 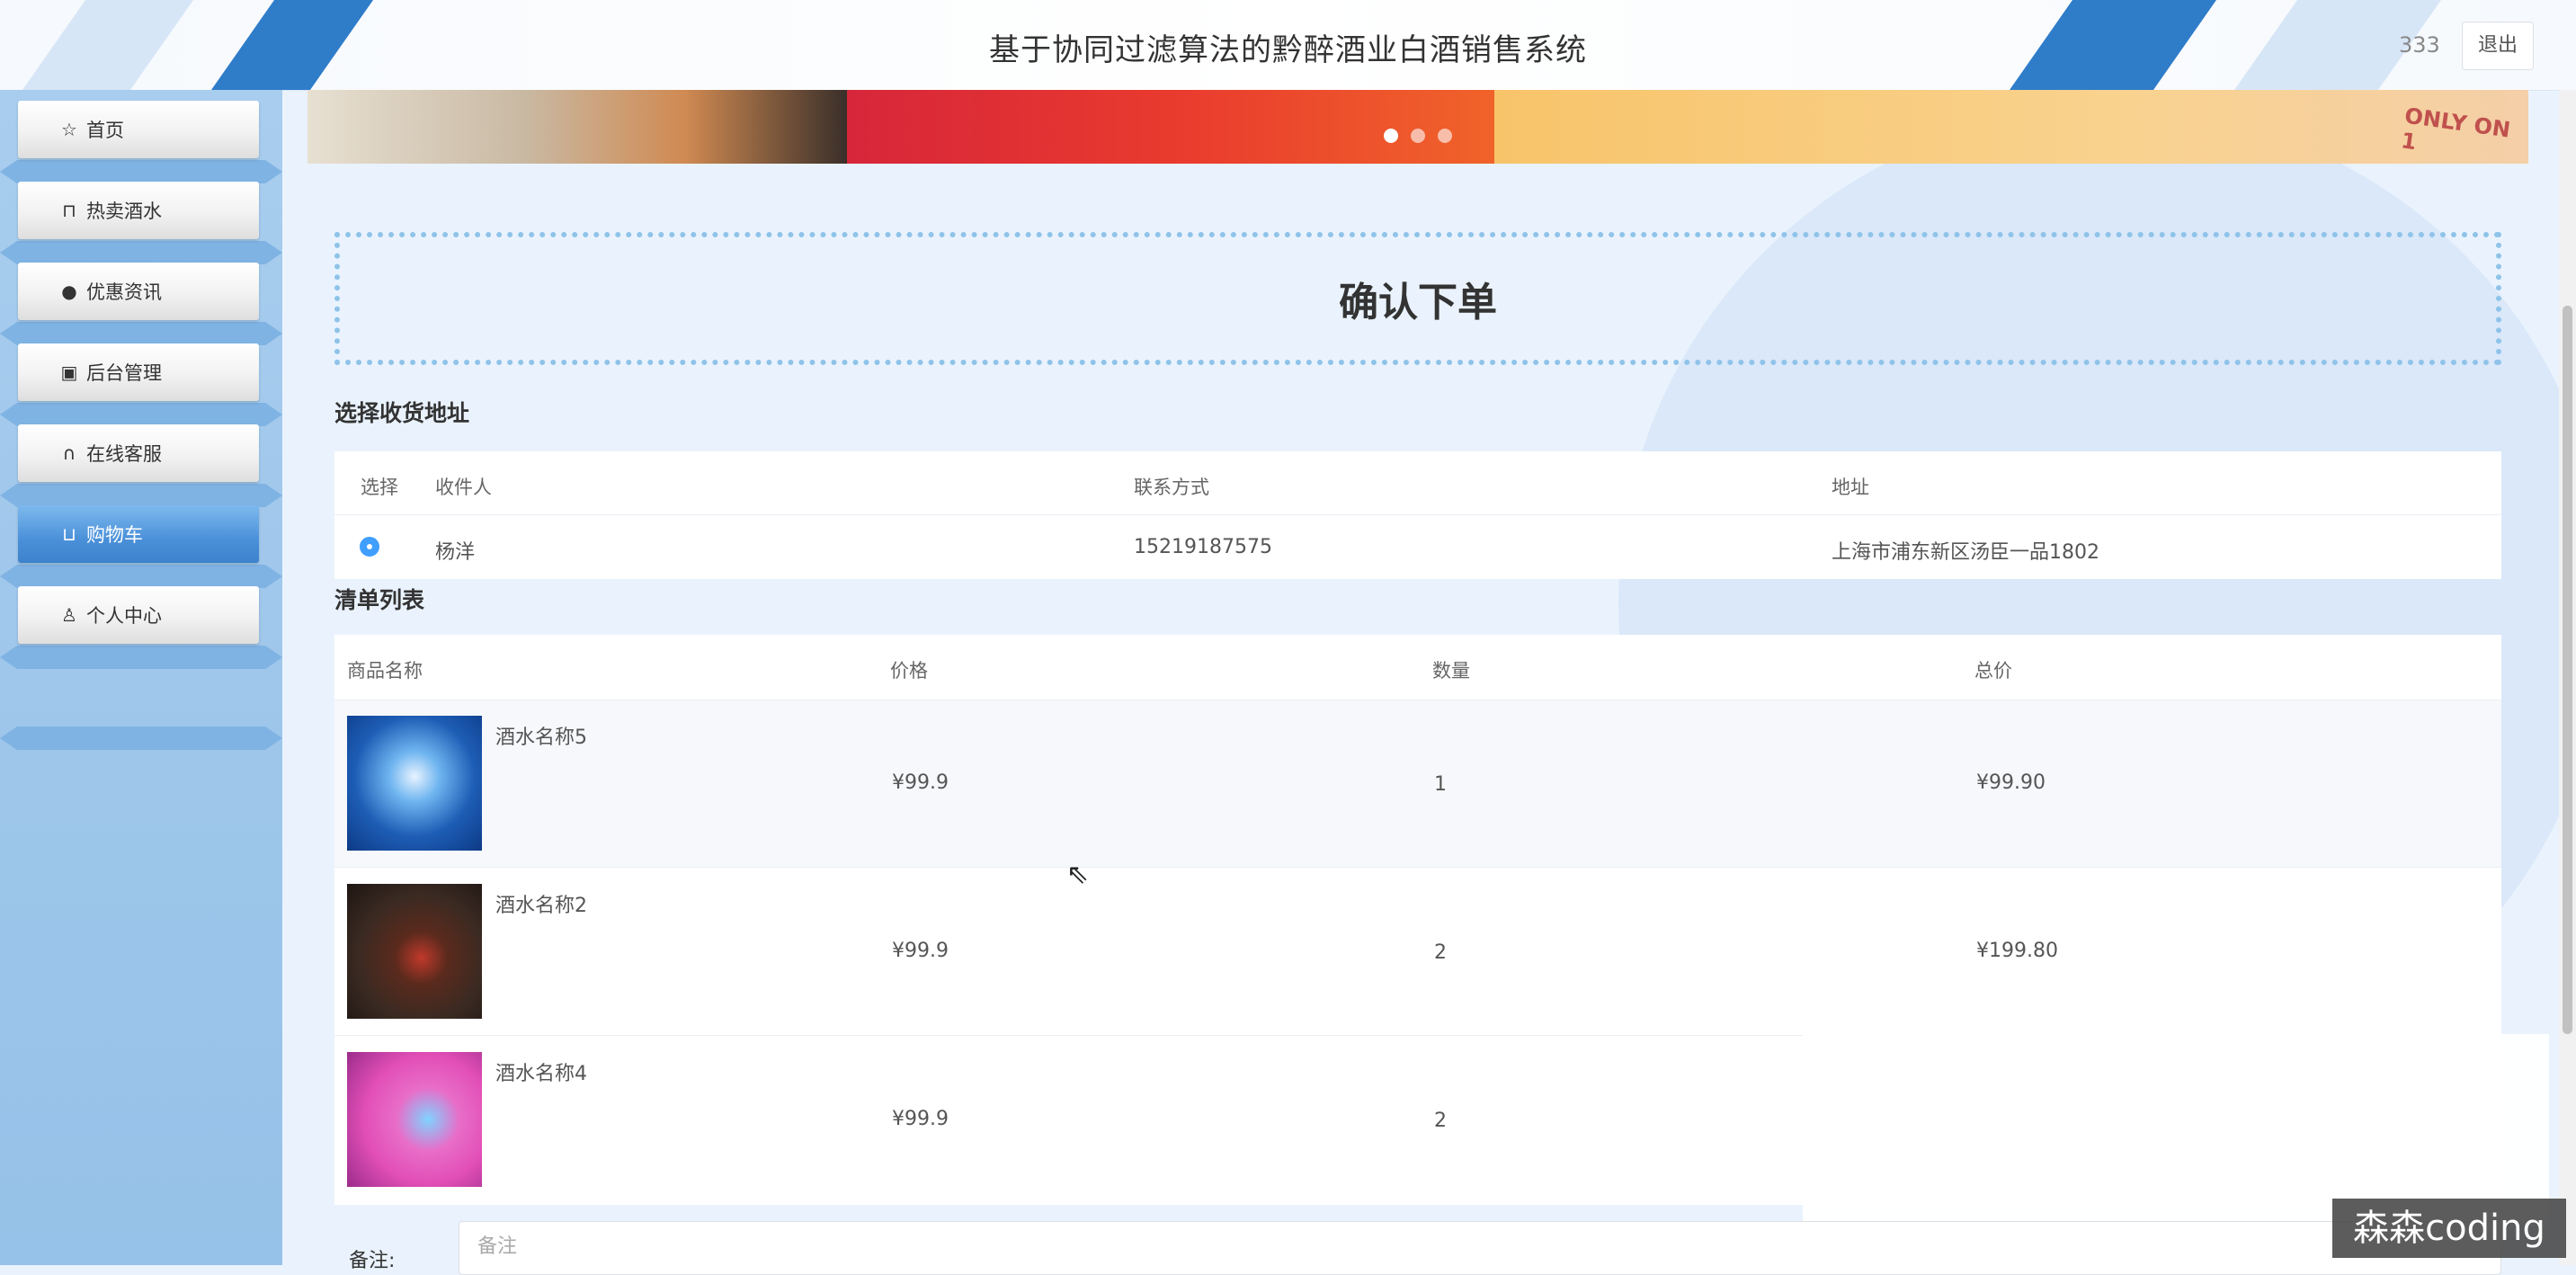 I want to click on sidebar-item-promotions: ● 优惠资讯, so click(x=139, y=291).